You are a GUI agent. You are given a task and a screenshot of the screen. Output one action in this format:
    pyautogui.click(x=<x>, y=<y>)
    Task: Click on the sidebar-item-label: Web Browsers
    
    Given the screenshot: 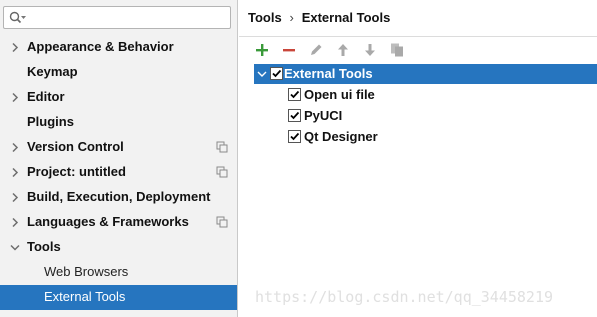 What is the action you would take?
    pyautogui.click(x=86, y=271)
    